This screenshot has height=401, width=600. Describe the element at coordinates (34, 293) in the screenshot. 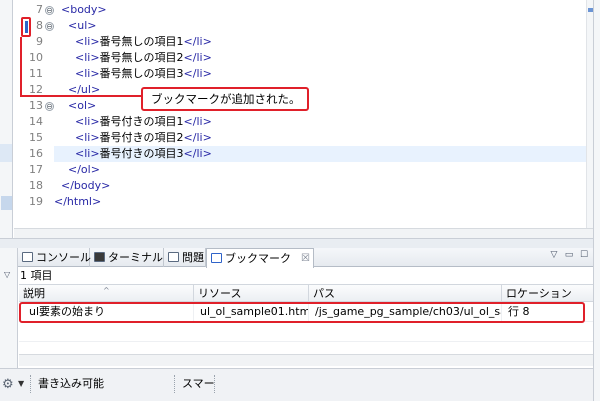

I see `column-label: 説明` at that location.